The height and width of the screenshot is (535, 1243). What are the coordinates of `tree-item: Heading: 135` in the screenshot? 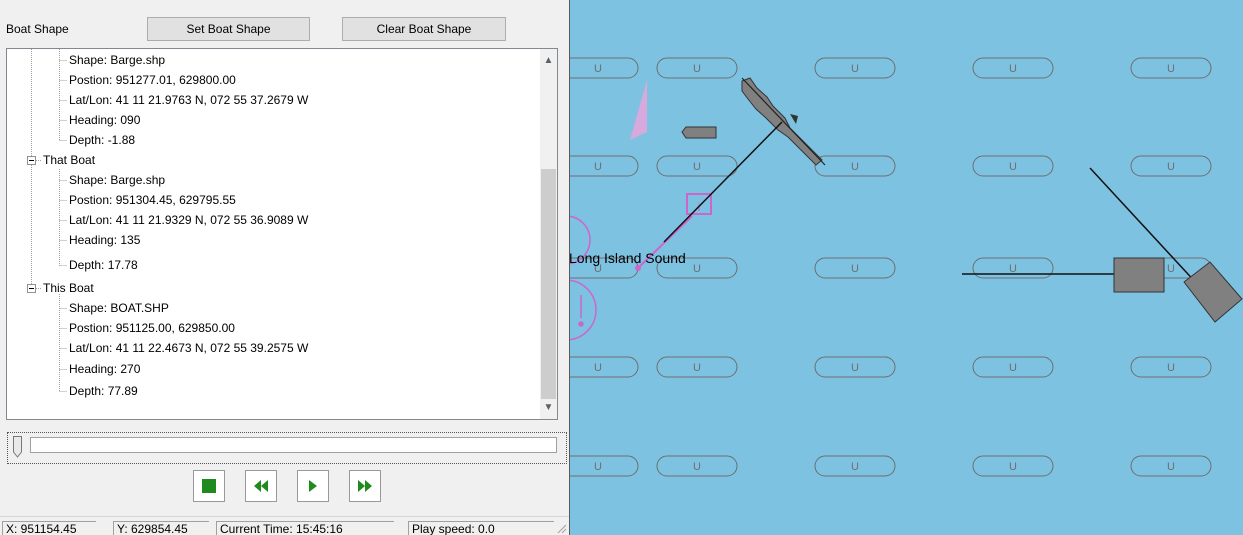 It's located at (104, 240).